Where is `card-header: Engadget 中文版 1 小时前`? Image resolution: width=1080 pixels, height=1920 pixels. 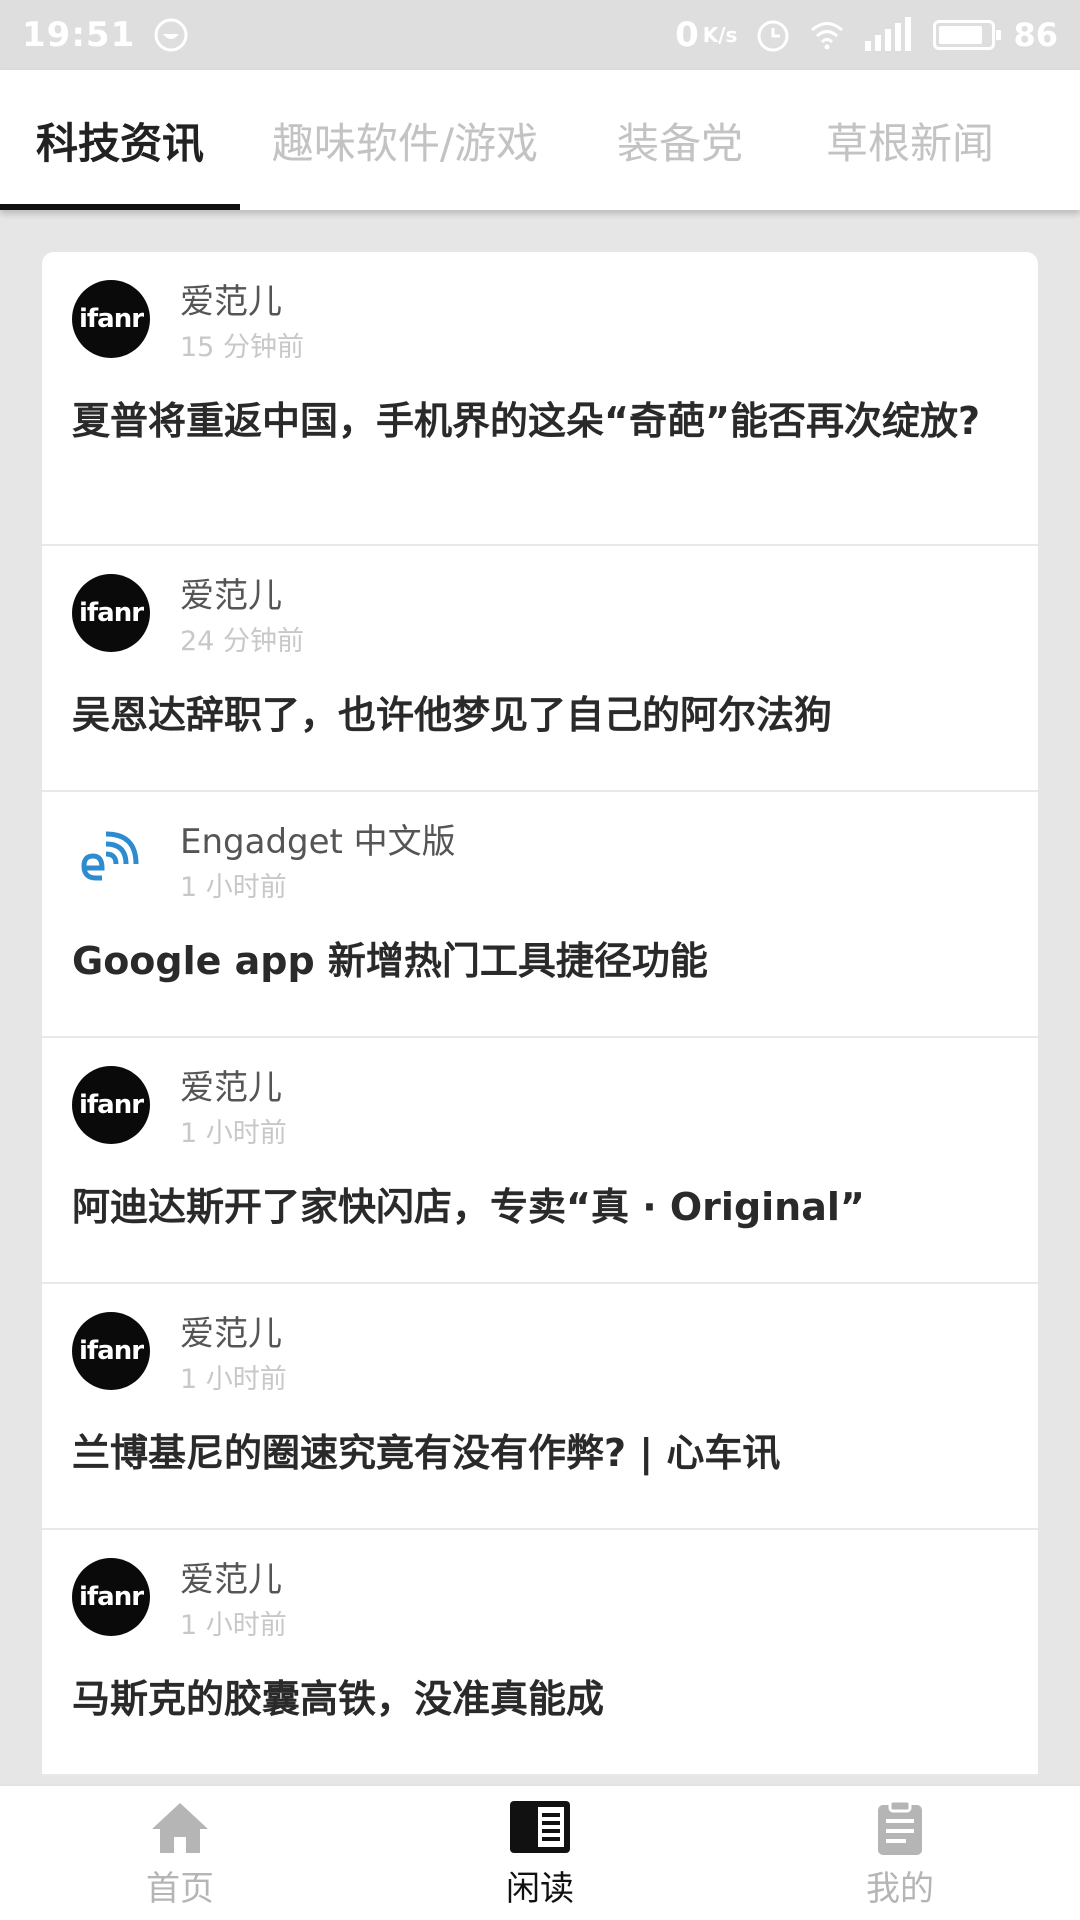 card-header: Engadget 中文版 1 小时前 is located at coordinates (540, 864).